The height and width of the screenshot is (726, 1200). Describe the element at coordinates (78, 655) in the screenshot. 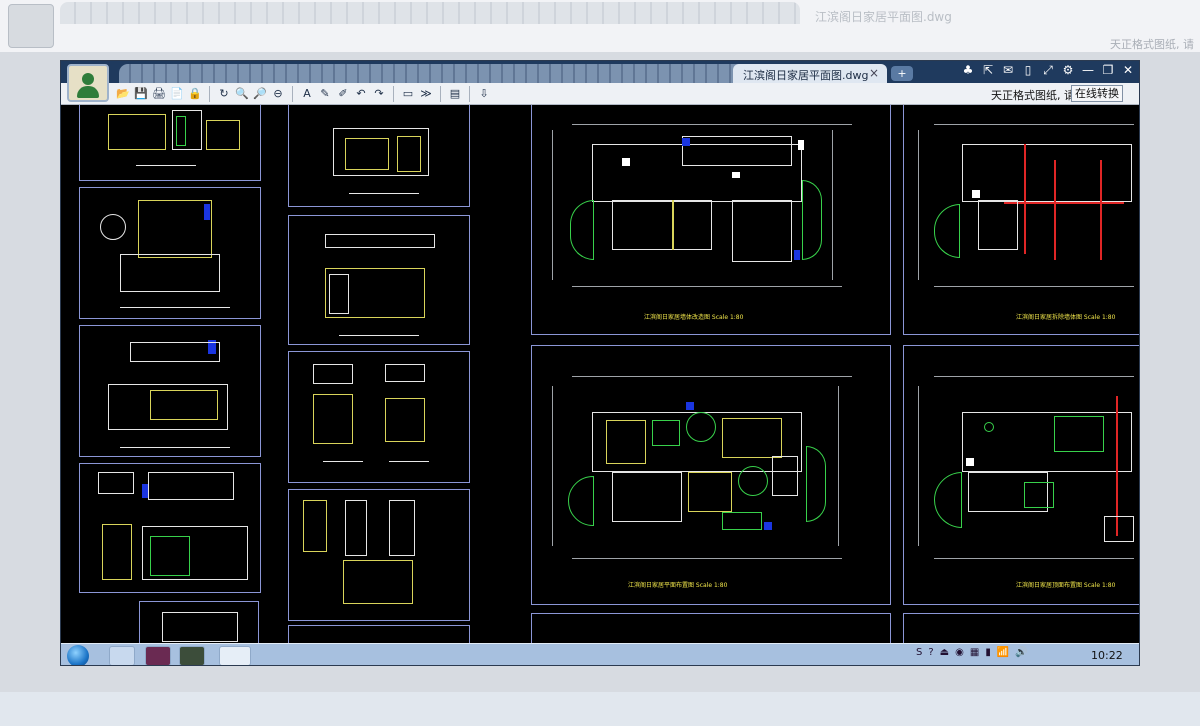

I see `start-button` at that location.